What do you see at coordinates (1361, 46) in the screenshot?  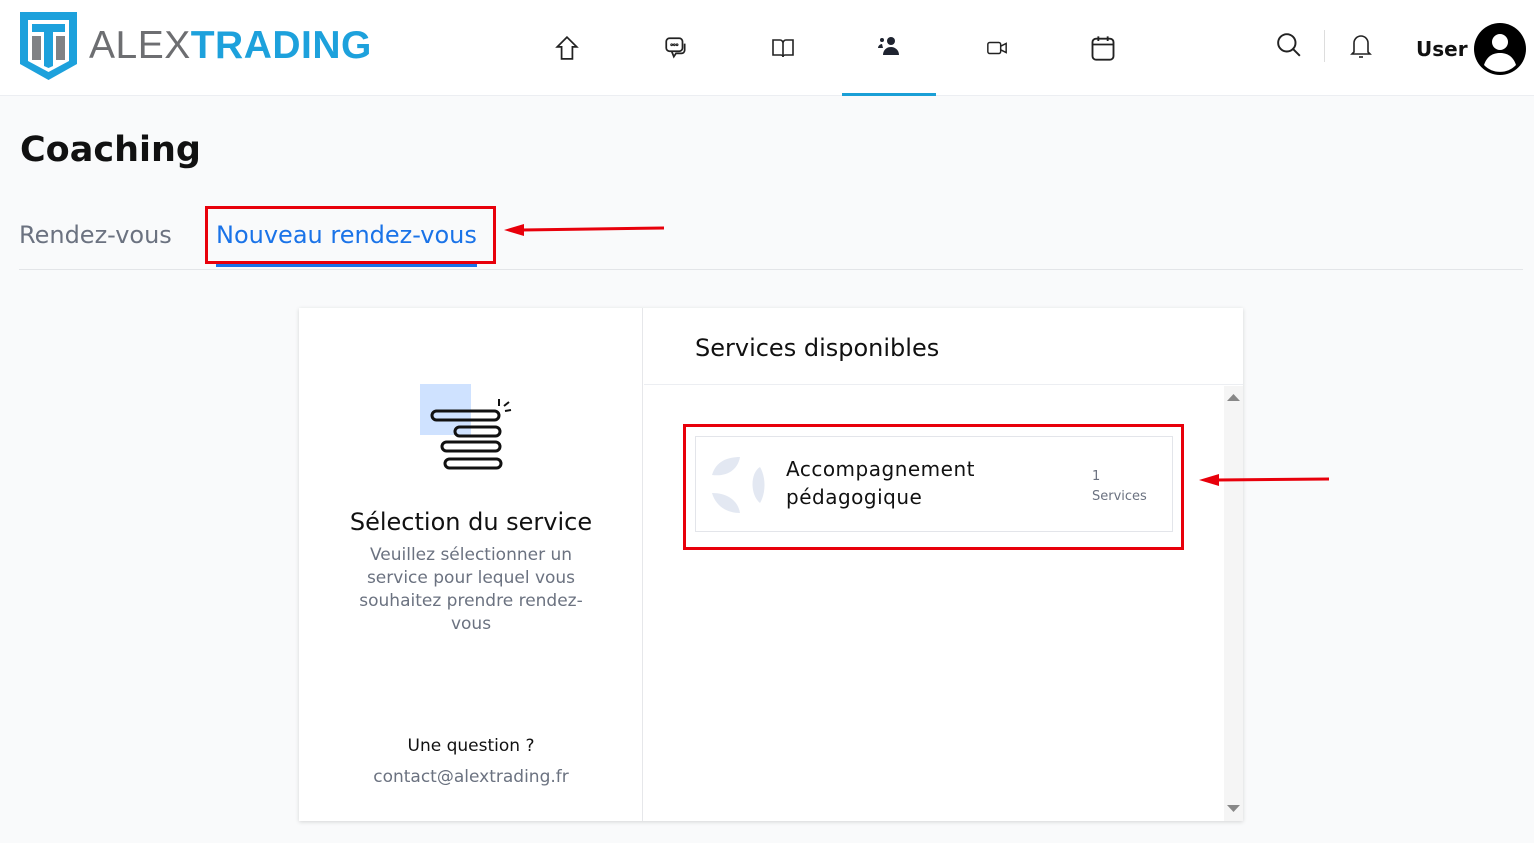 I see `bell-icon` at bounding box center [1361, 46].